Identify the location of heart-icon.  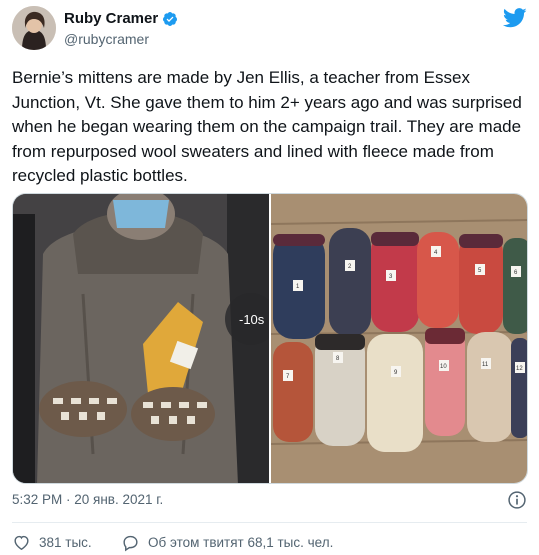
(21, 543).